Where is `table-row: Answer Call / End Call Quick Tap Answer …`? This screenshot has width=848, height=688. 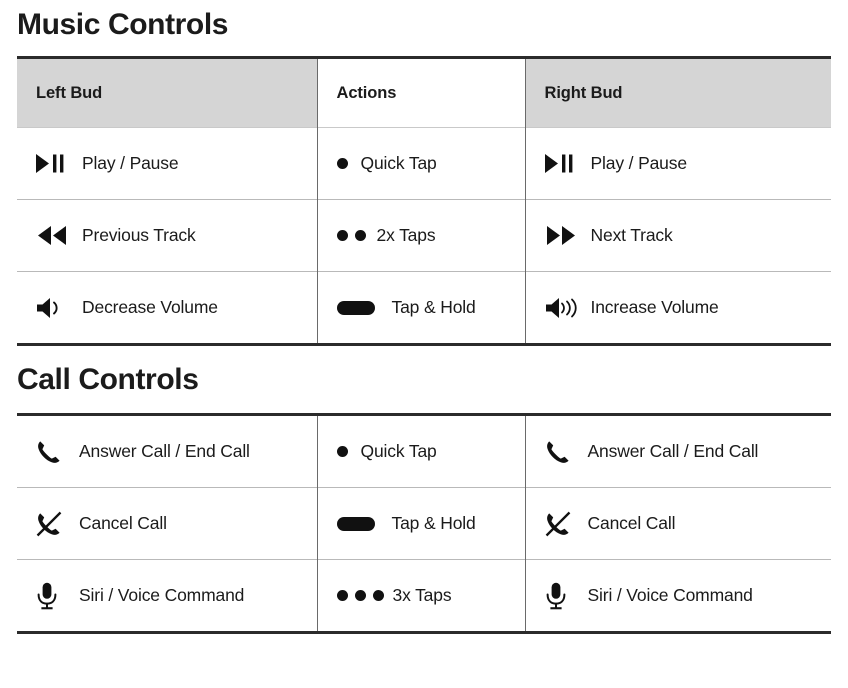
table-row: Answer Call / End Call Quick Tap Answer … is located at coordinates (424, 451).